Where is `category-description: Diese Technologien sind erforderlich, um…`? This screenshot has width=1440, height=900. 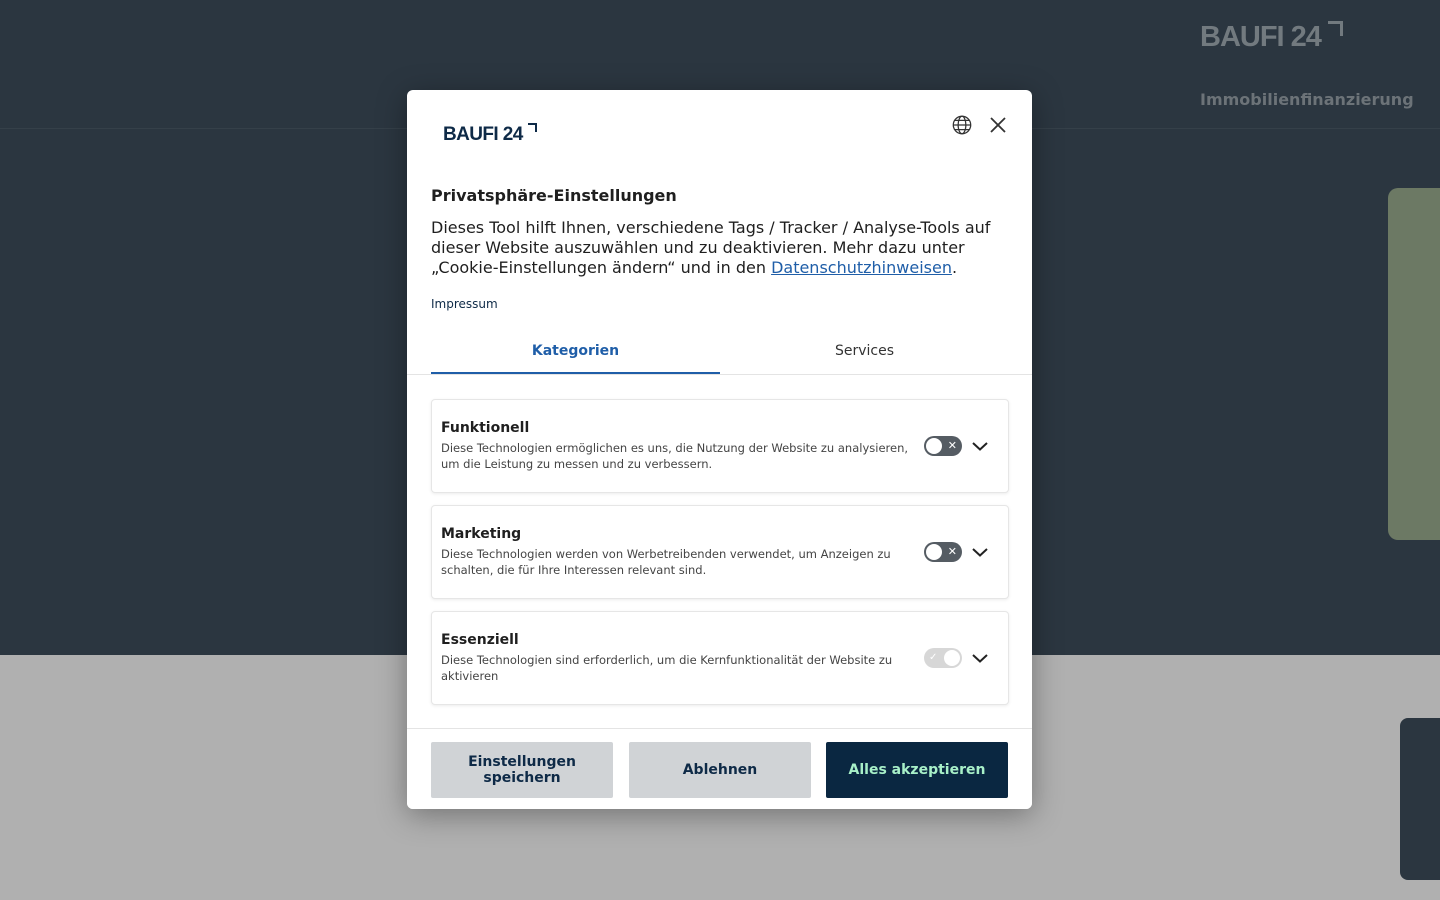
category-description: Diese Technologien sind erforderlich, um… is located at coordinates (667, 668).